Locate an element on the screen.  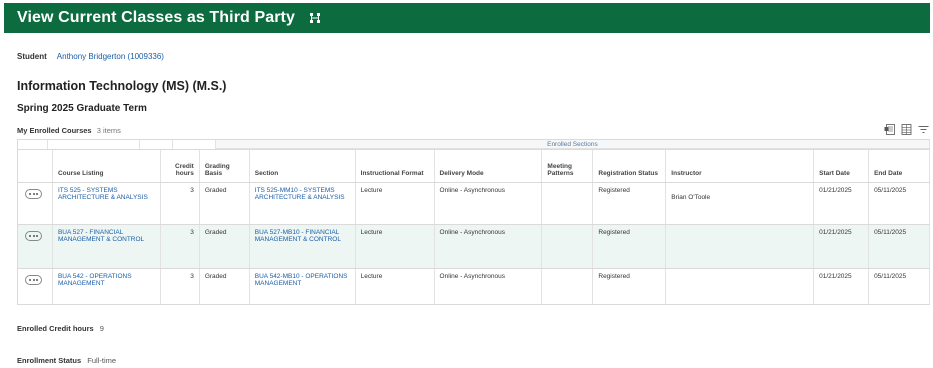
header-meeting-patterns: Meeting Patterns is located at coordinates (568, 166).